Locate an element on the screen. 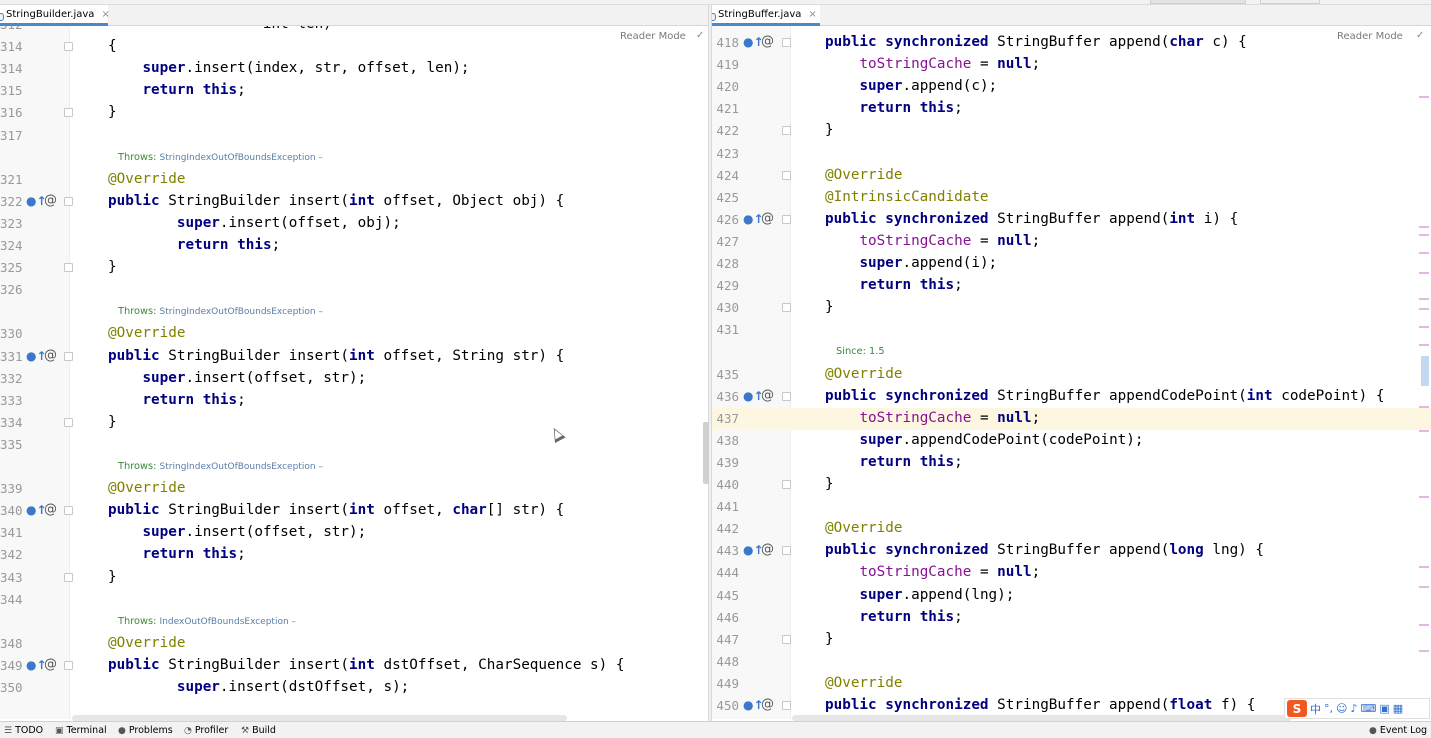 The height and width of the screenshot is (738, 1431). line-number: 445 is located at coordinates (727, 595).